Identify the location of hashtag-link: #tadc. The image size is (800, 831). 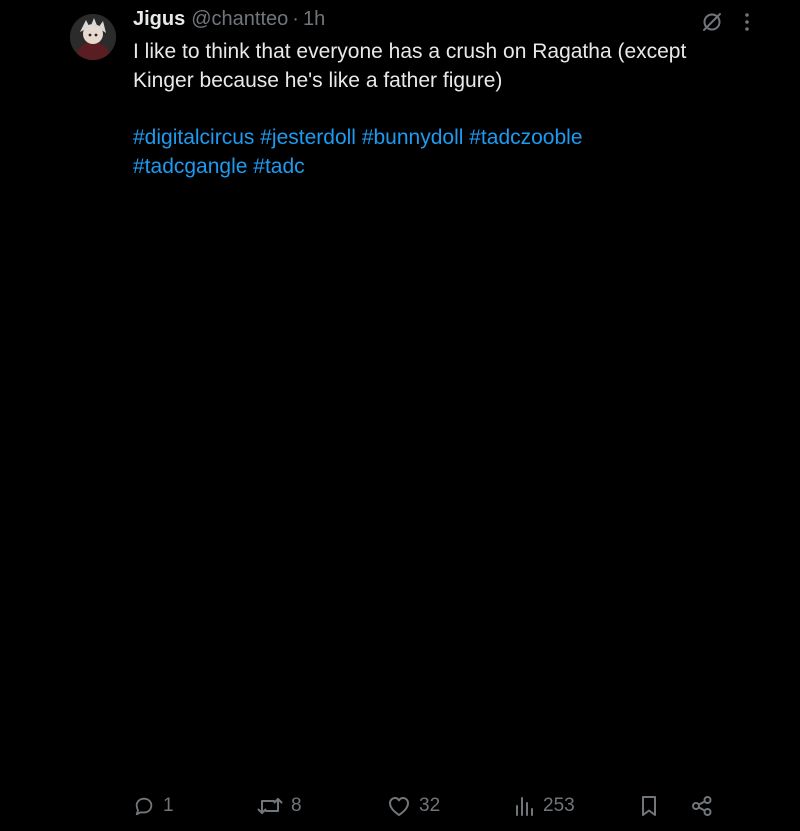
(278, 166).